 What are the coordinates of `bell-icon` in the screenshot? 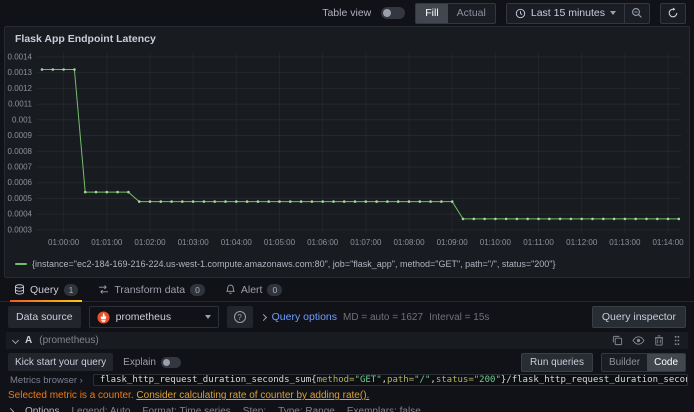 It's located at (230, 289).